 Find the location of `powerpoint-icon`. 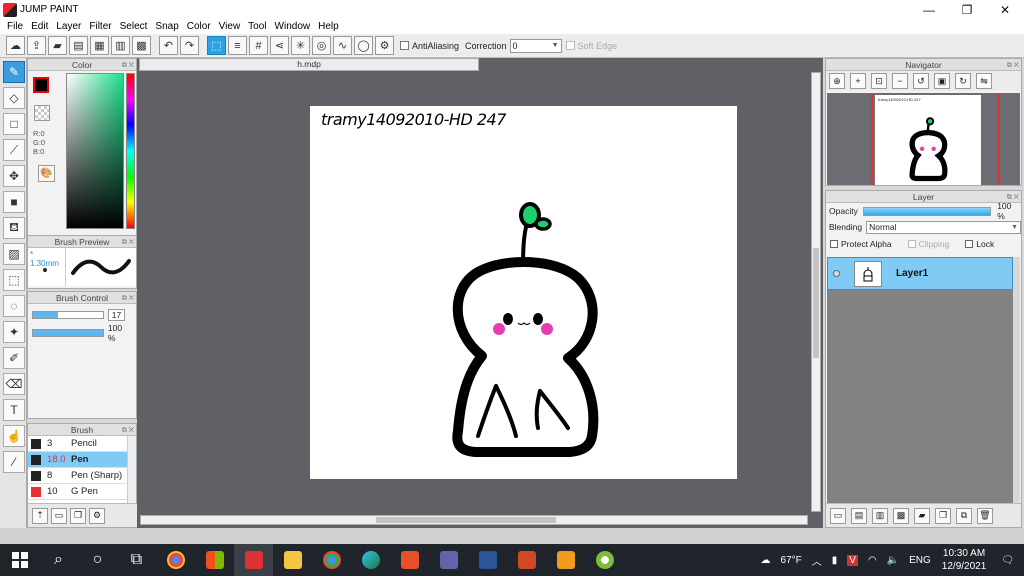

powerpoint-icon is located at coordinates (526, 560).